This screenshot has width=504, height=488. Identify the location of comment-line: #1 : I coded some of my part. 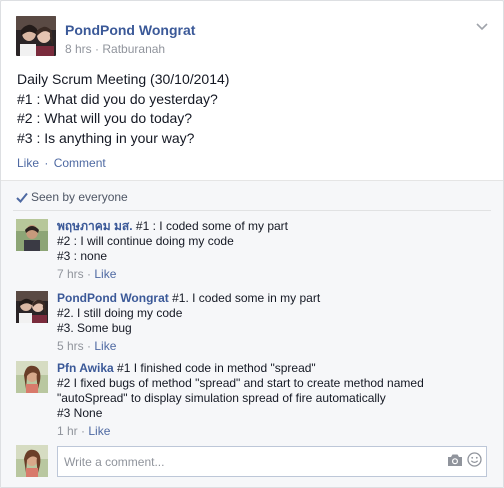
(211, 226).